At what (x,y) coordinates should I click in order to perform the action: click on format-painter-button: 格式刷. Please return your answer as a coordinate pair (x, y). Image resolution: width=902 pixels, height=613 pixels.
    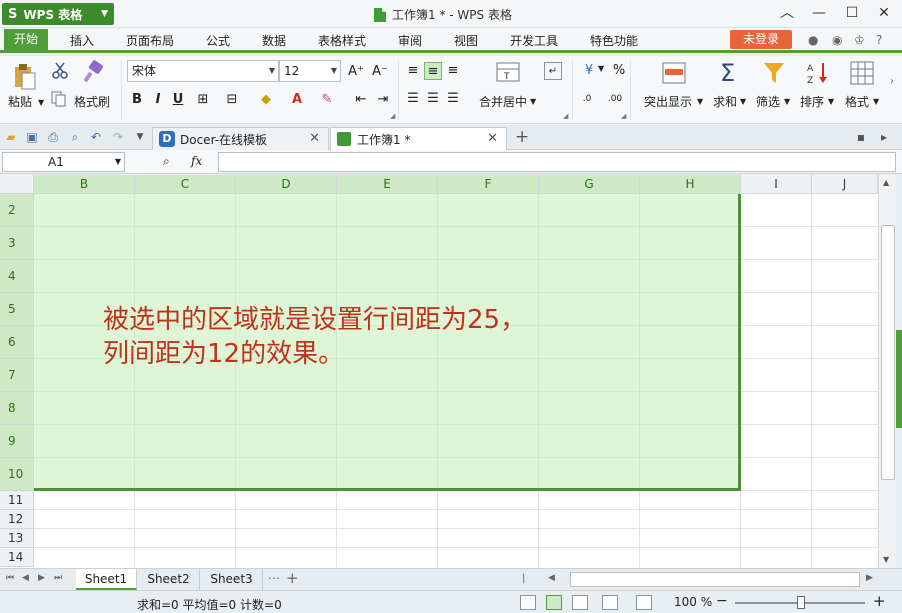
    Looking at the image, I should click on (92, 101).